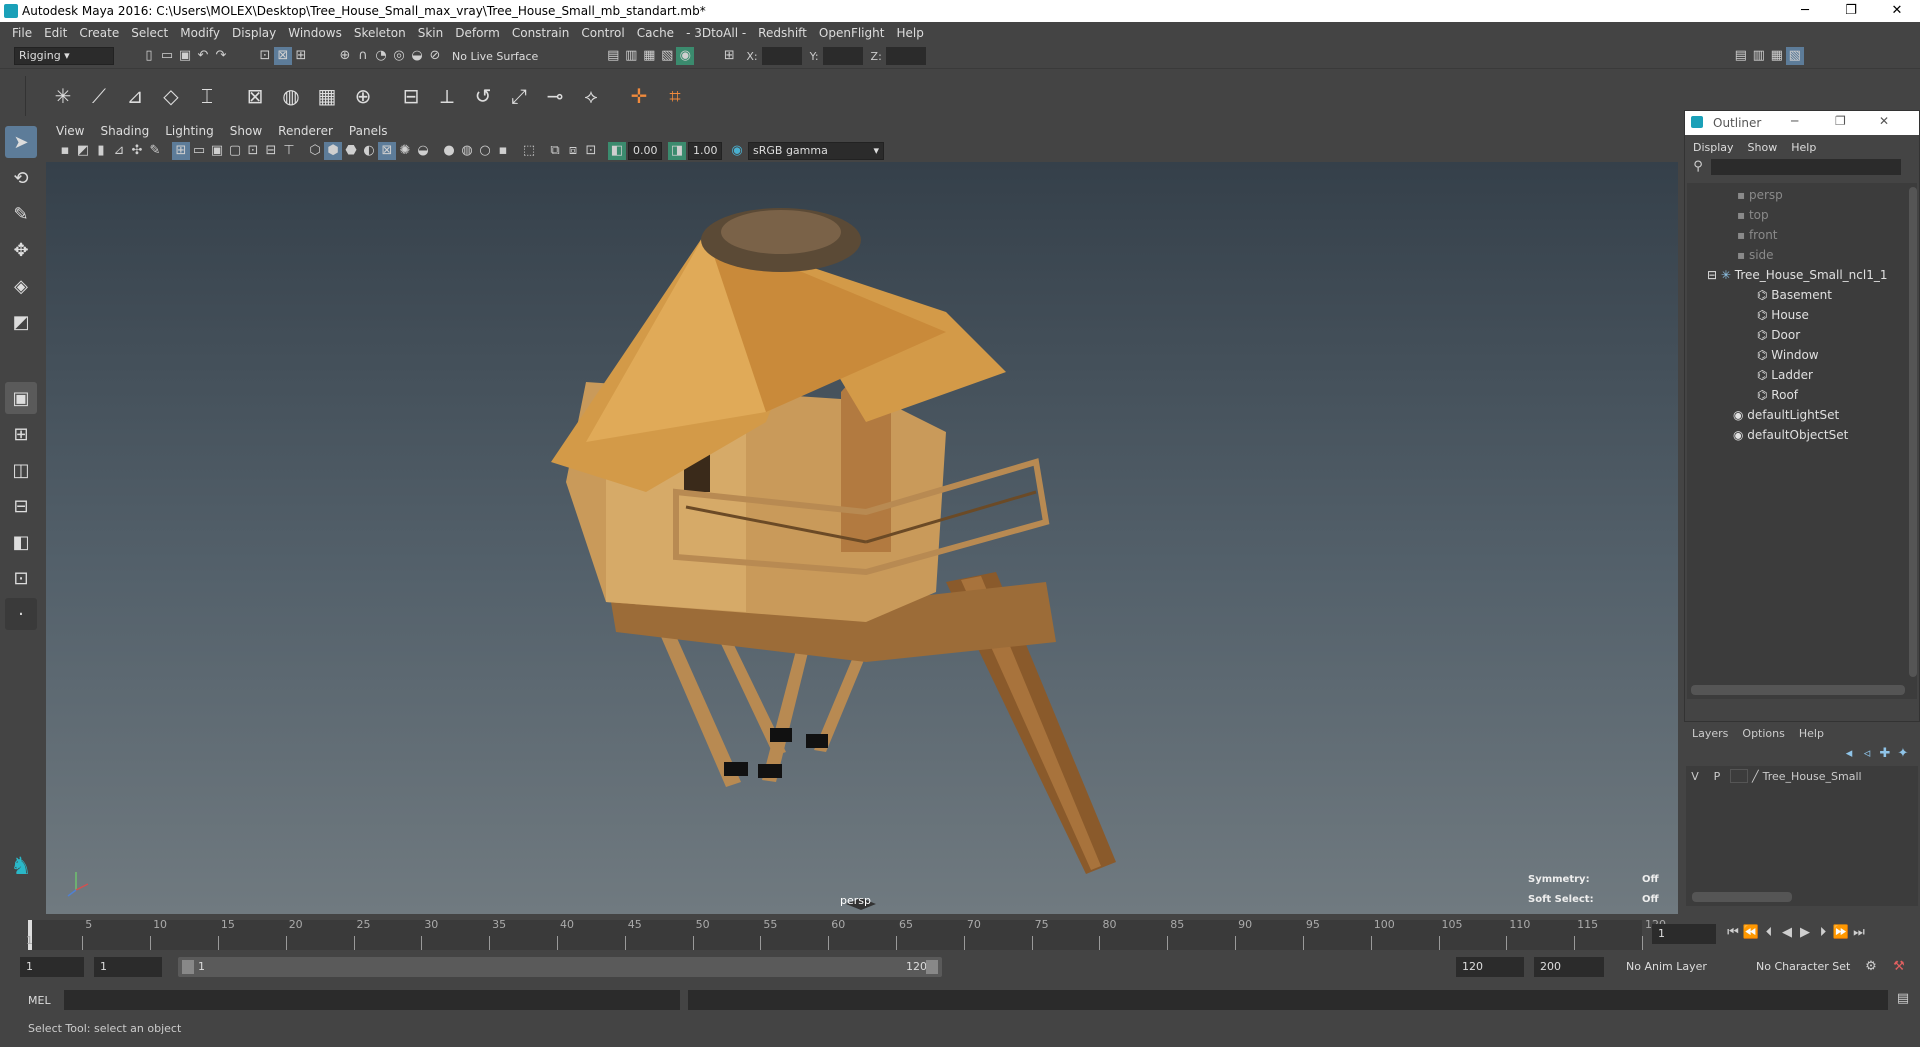 The height and width of the screenshot is (1047, 1920). I want to click on step-back-frame-icon: ⏴, so click(1769, 933).